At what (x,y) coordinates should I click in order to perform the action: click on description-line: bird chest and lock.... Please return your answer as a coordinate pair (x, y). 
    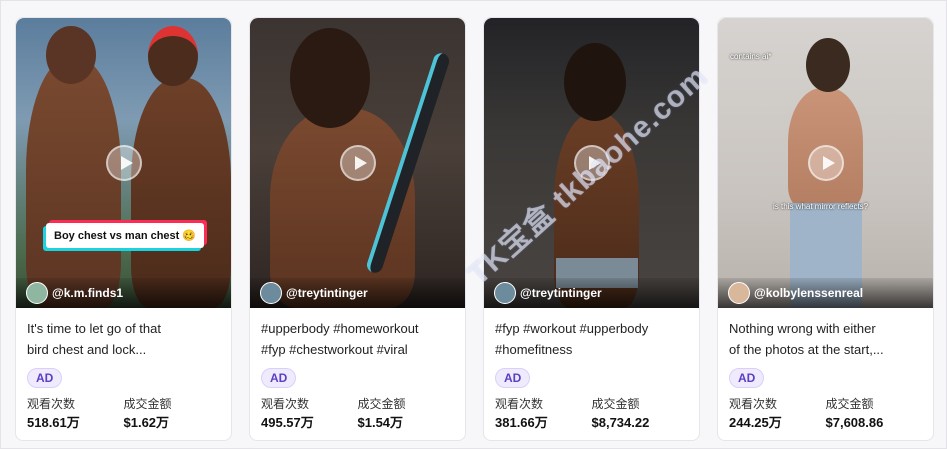
    Looking at the image, I should click on (87, 349).